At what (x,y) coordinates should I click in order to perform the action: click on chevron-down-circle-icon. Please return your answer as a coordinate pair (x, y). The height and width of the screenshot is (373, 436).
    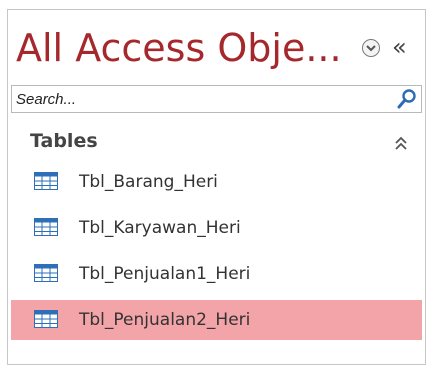
    Looking at the image, I should click on (371, 48).